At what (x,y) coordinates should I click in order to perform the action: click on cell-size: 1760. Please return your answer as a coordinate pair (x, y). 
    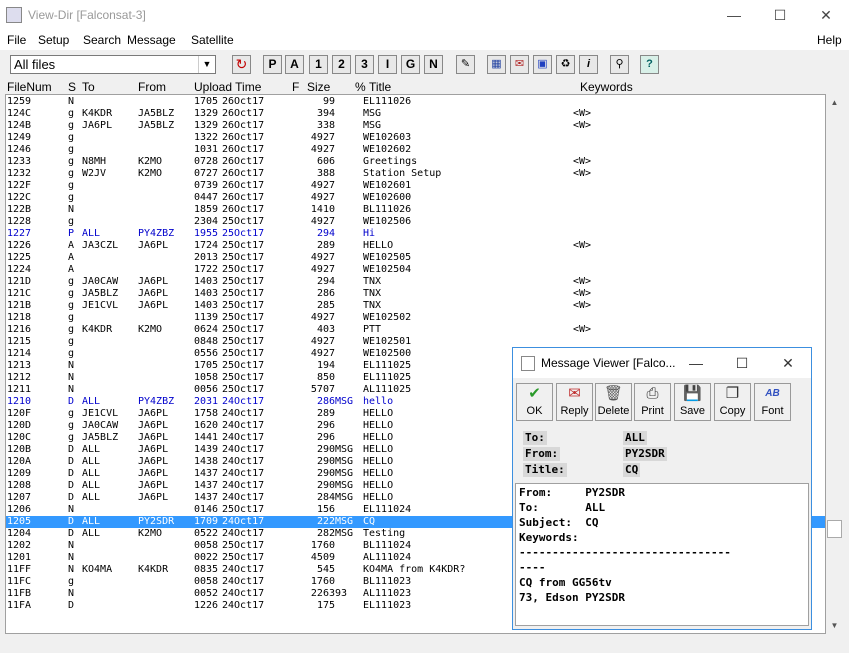
    Looking at the image, I should click on (322, 581).